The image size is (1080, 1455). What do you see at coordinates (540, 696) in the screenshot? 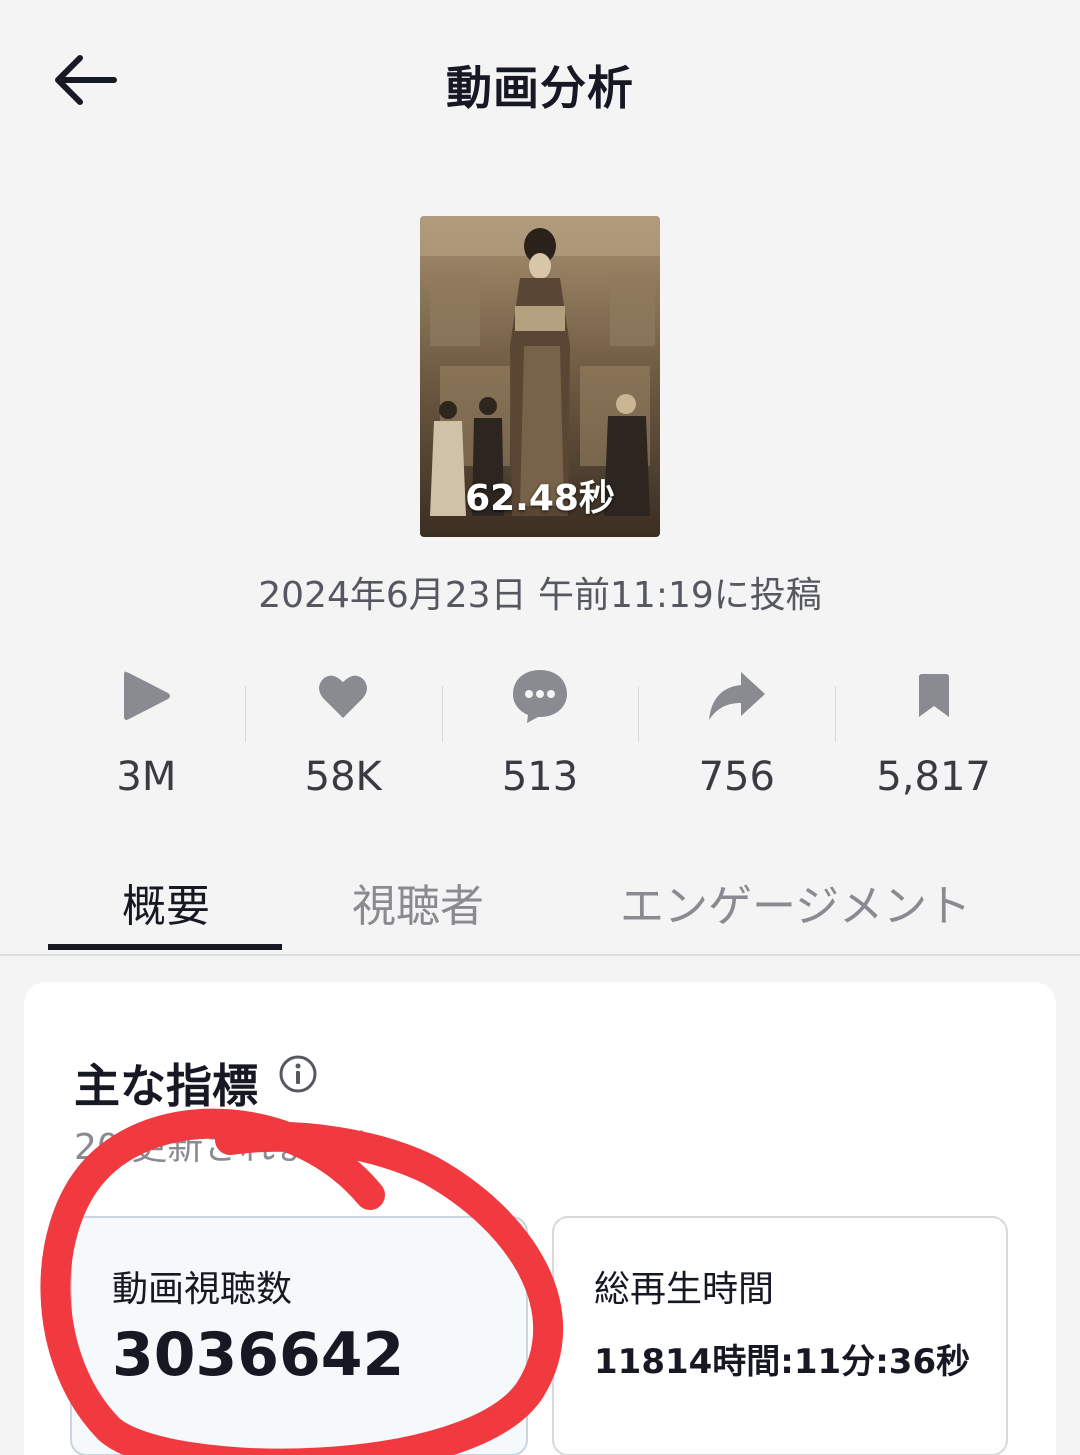
I see `comment-icon` at bounding box center [540, 696].